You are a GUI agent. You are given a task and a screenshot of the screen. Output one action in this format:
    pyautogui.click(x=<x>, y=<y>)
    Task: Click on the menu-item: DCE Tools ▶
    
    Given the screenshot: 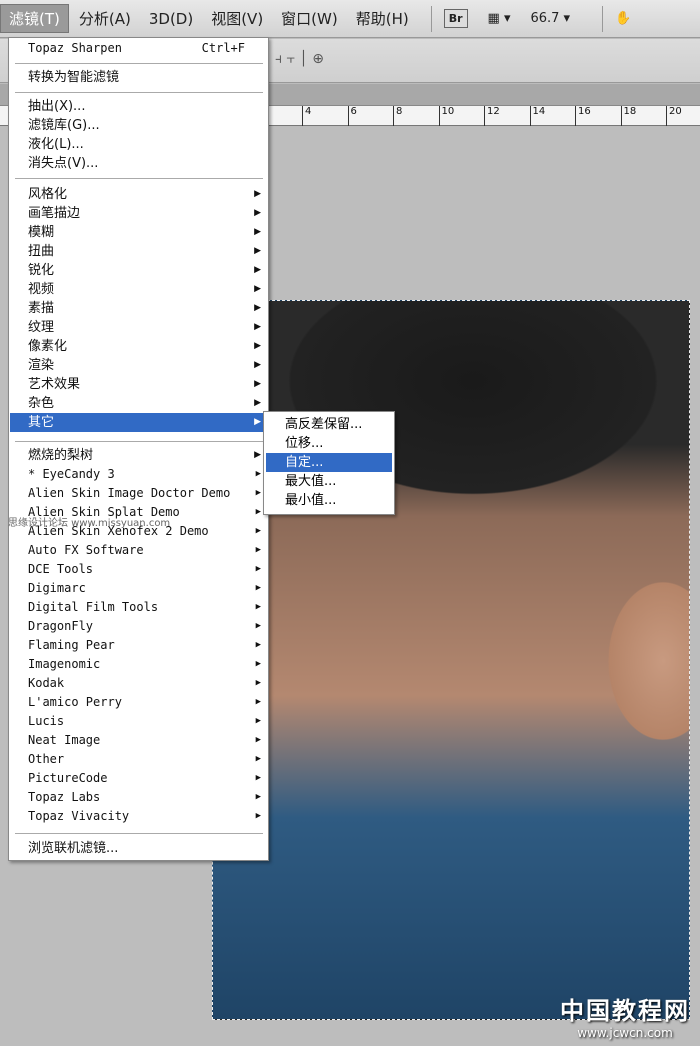 What is the action you would take?
    pyautogui.click(x=138, y=569)
    